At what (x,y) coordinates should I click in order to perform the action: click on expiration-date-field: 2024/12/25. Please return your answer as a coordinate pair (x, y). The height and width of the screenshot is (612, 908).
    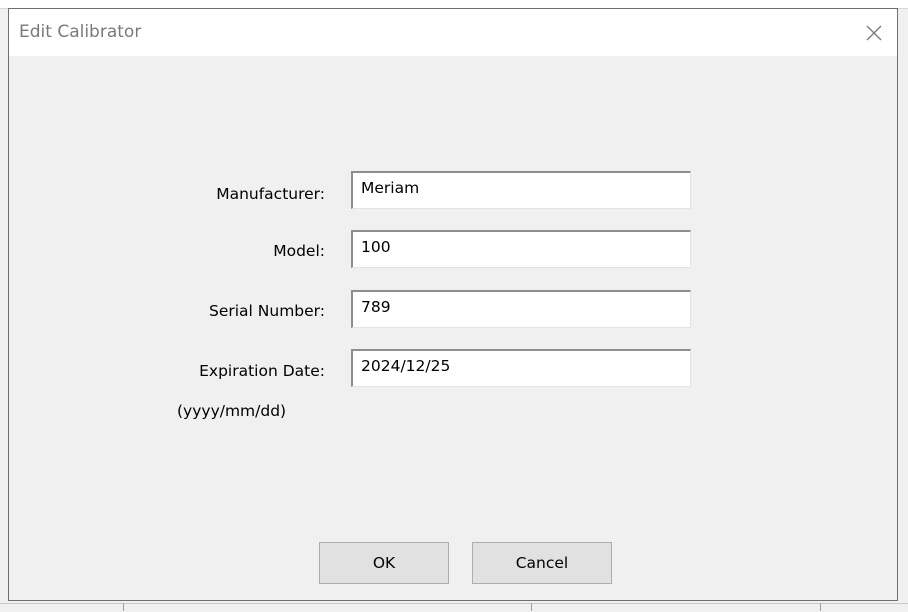
    Looking at the image, I should click on (521, 368).